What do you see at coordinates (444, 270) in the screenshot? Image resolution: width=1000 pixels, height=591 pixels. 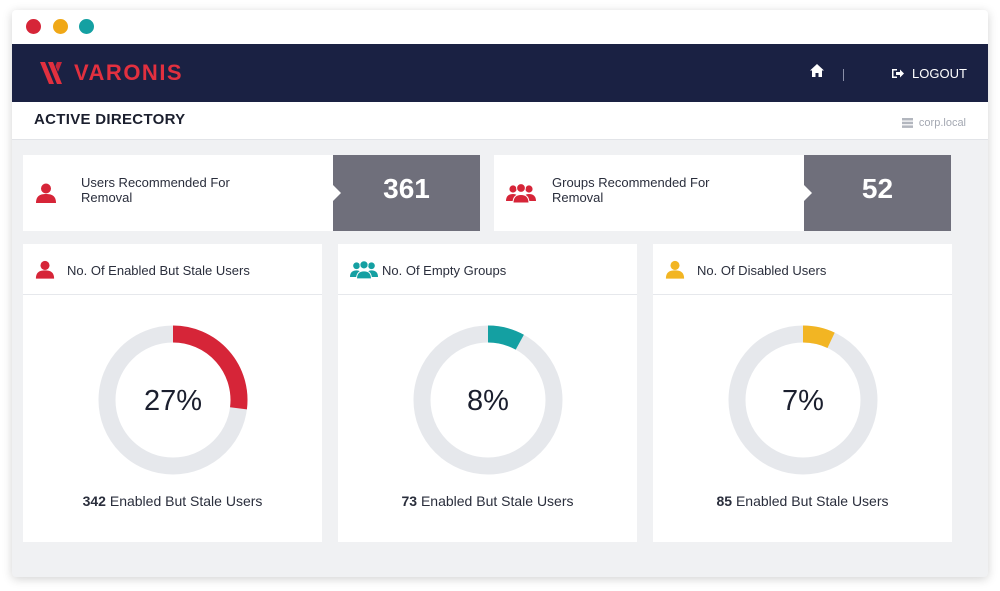 I see `stat-card-title: No. Of Empty Groups` at bounding box center [444, 270].